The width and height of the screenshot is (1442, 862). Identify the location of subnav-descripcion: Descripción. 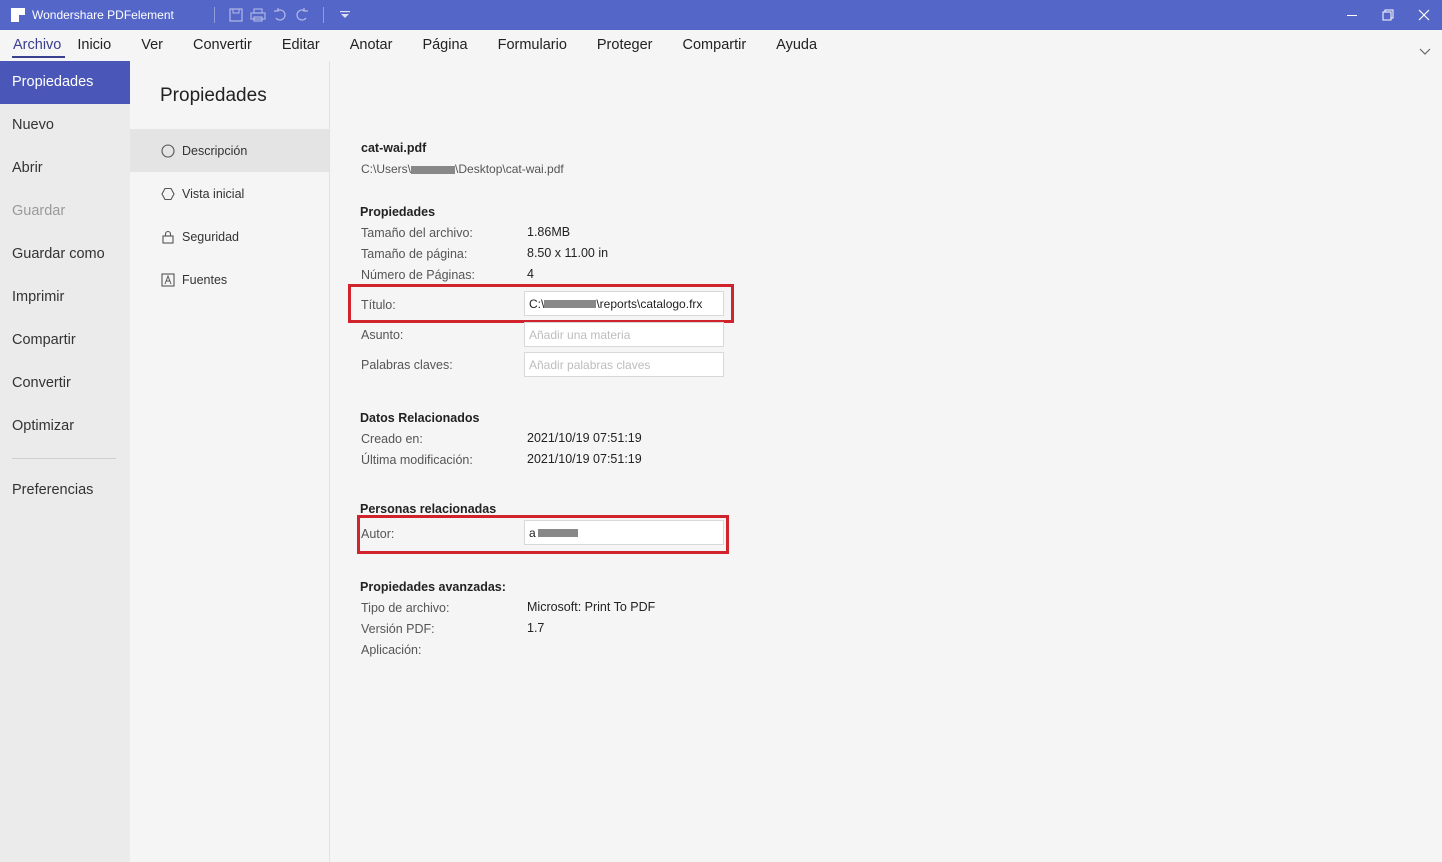
(229, 150).